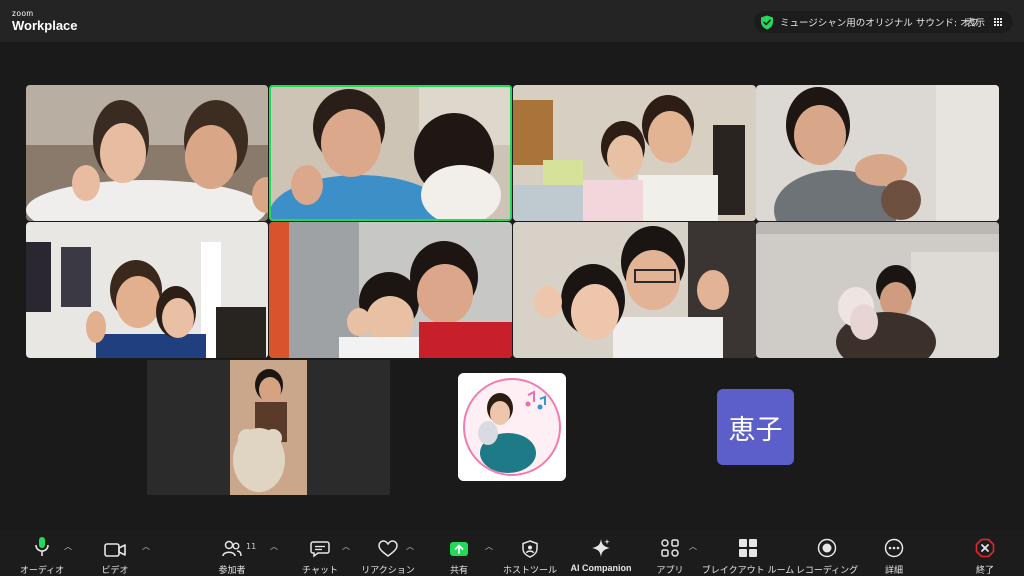  What do you see at coordinates (975, 22) in the screenshot?
I see `view-button: 表示` at bounding box center [975, 22].